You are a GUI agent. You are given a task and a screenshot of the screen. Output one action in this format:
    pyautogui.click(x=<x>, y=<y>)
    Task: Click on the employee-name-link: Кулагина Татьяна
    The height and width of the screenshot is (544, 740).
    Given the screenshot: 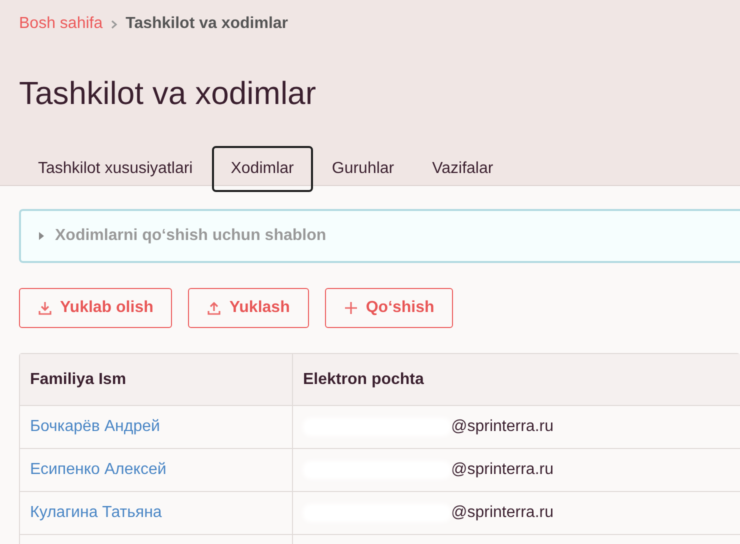 What is the action you would take?
    pyautogui.click(x=96, y=512)
    